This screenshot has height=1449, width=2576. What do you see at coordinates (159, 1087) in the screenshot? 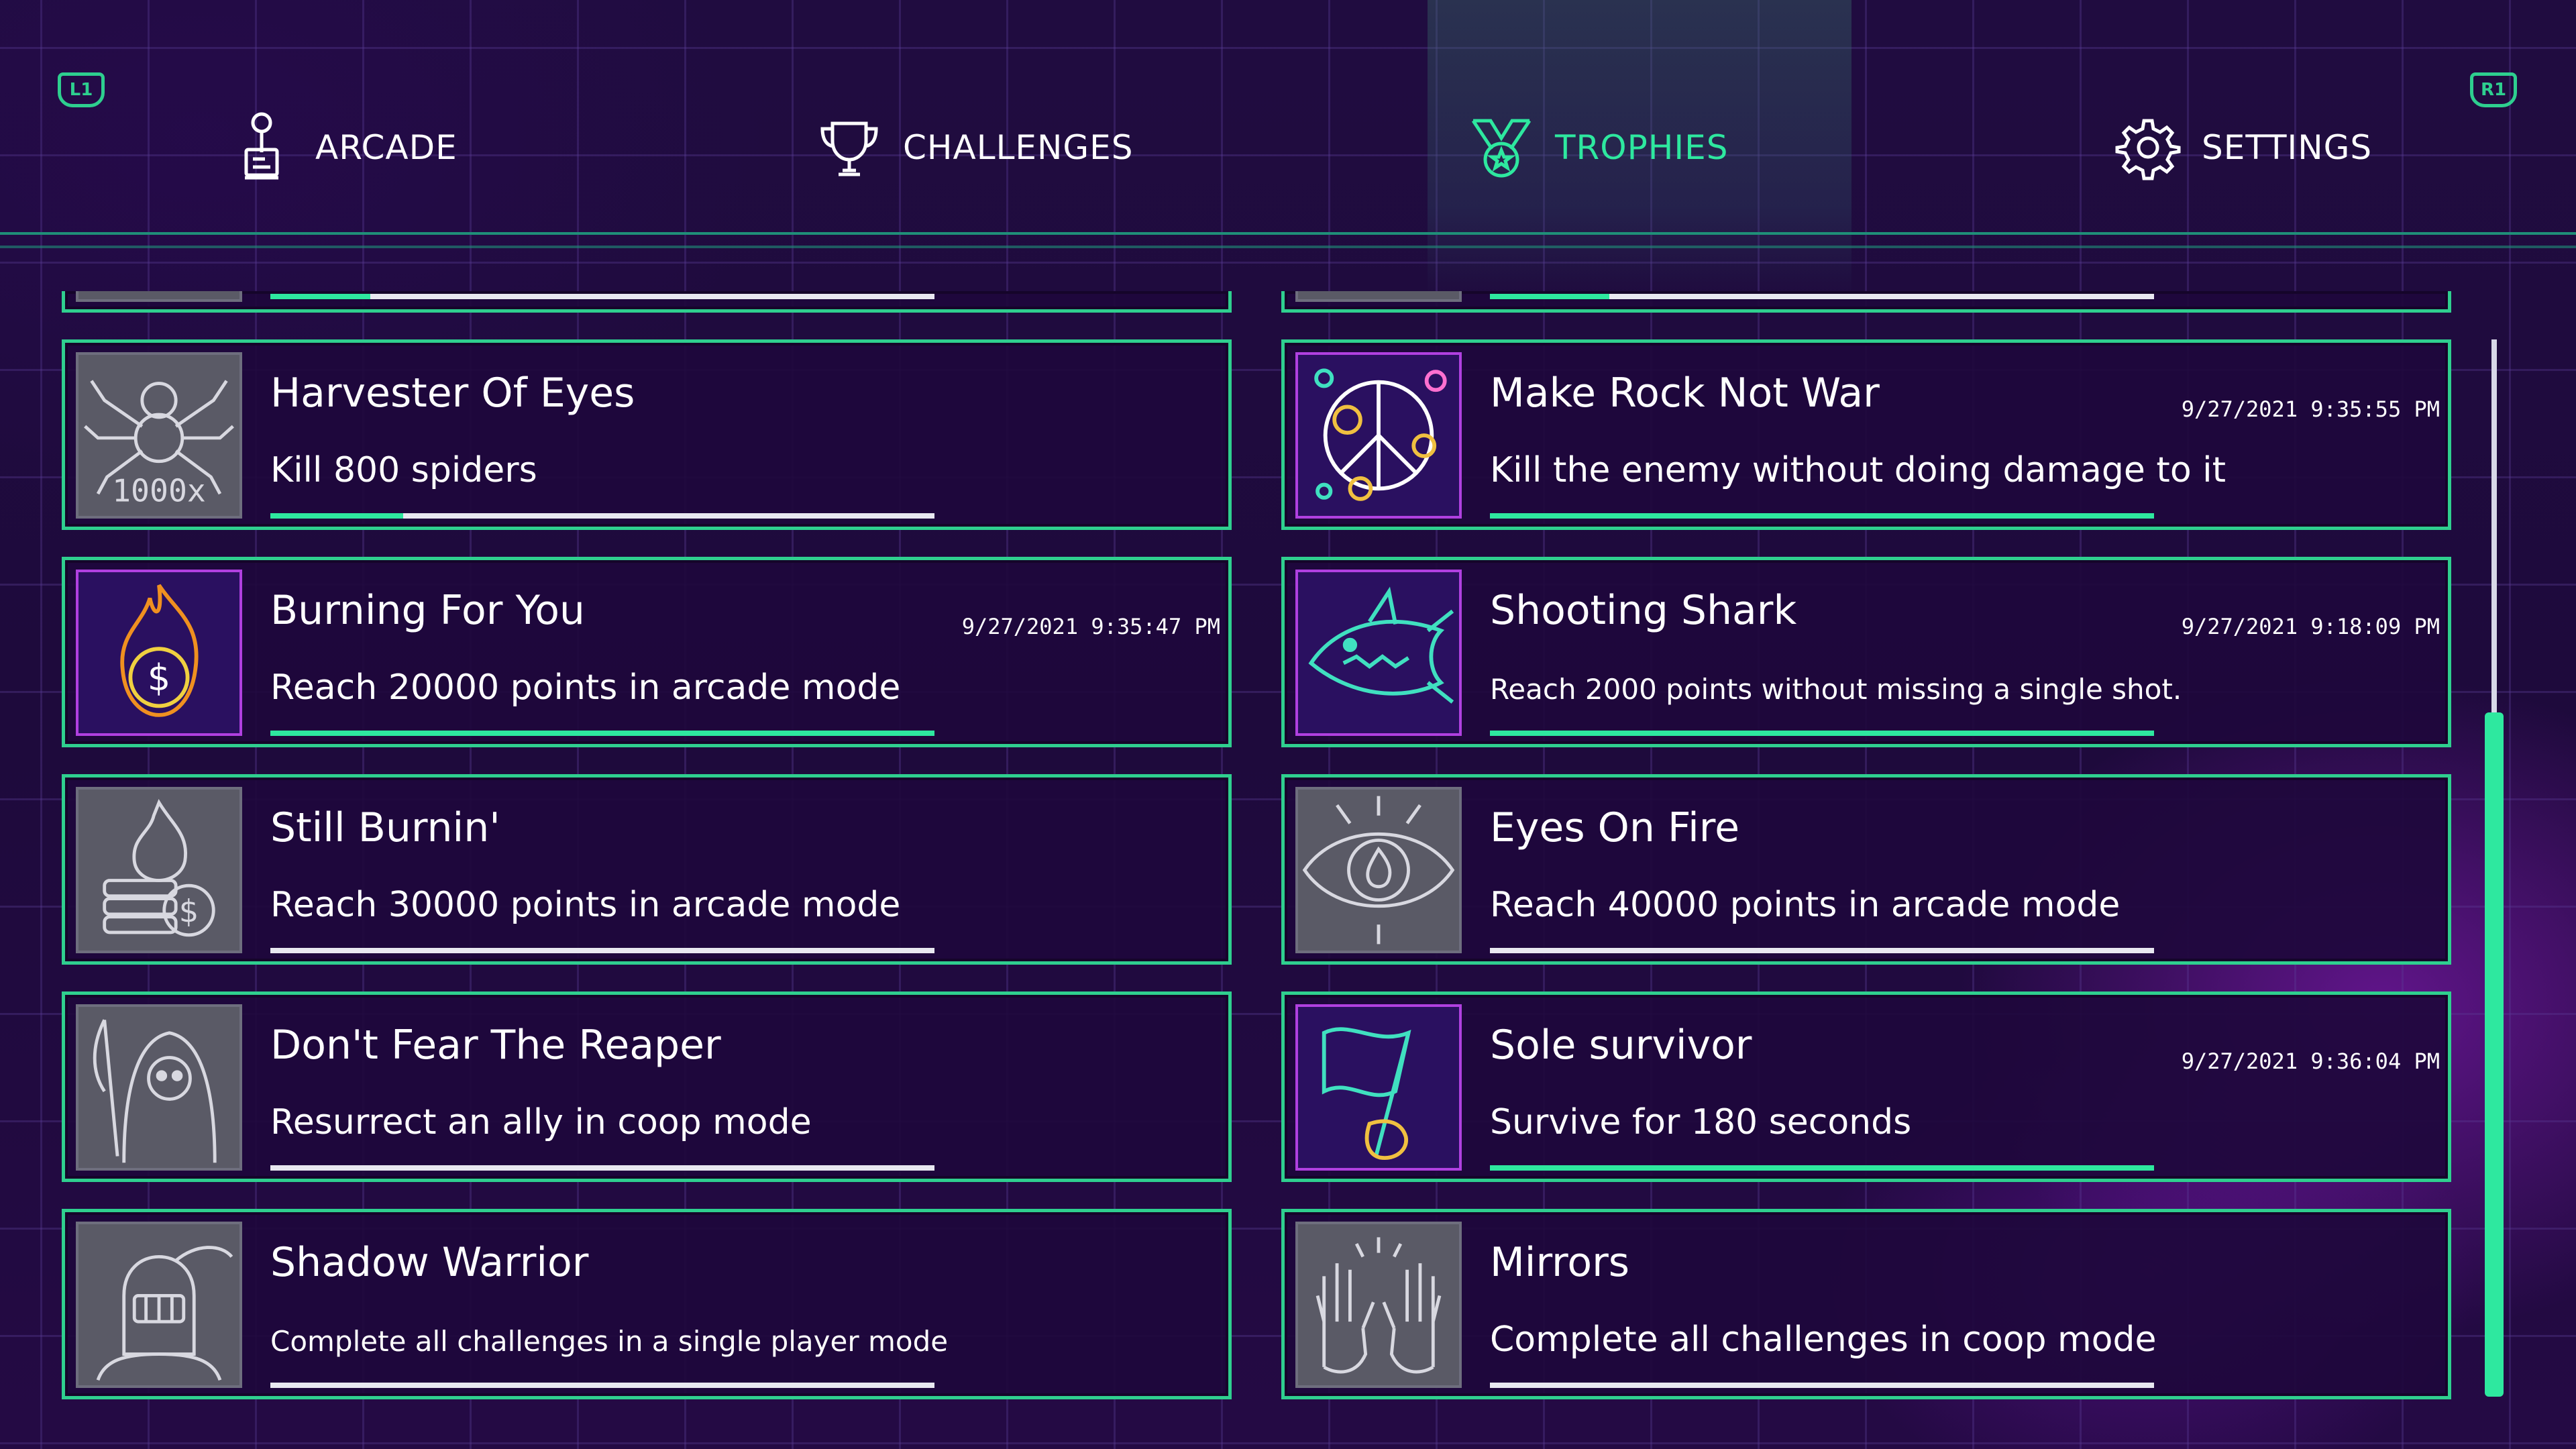
I see `reaper-icon` at bounding box center [159, 1087].